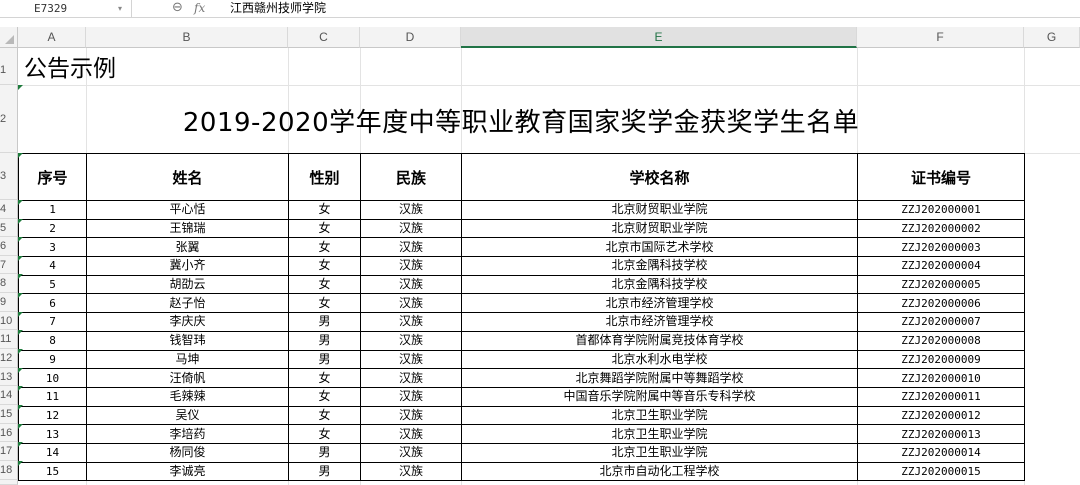 The width and height of the screenshot is (1080, 485). Describe the element at coordinates (187, 284) in the screenshot. I see `cell-name: 胡劭云` at that location.